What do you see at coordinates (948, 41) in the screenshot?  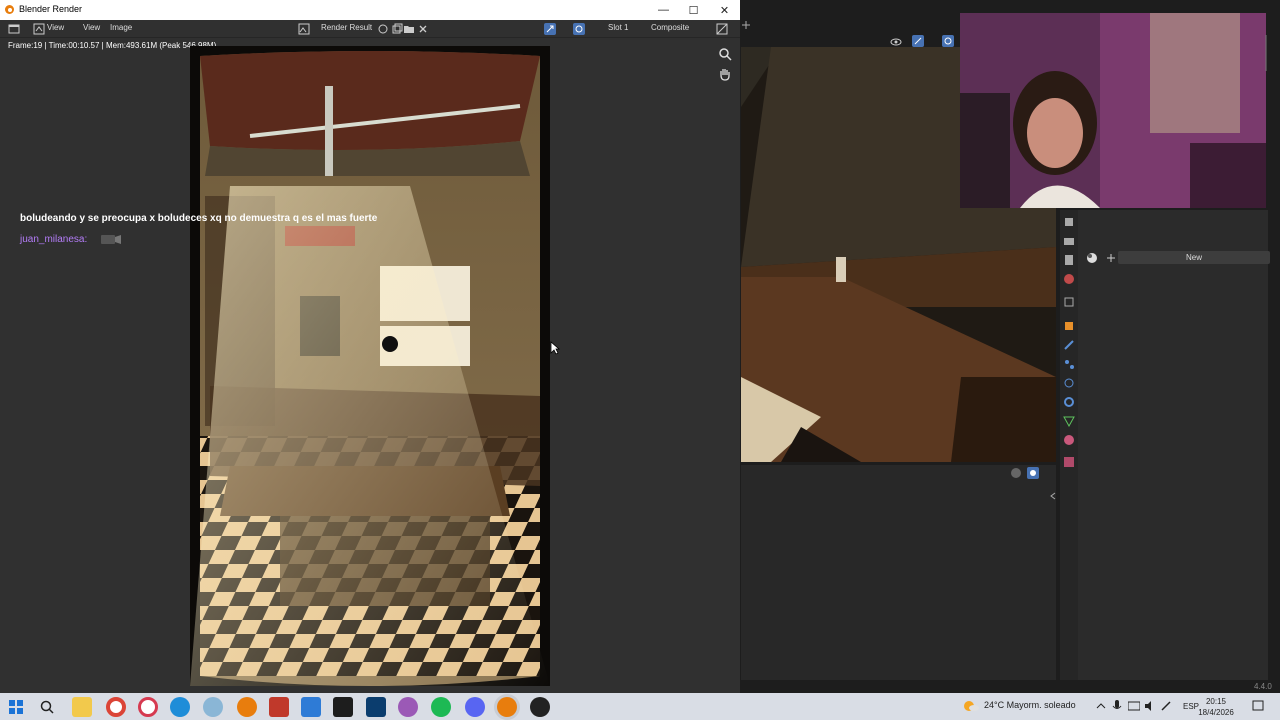 I see `viewport-overlay-icon` at bounding box center [948, 41].